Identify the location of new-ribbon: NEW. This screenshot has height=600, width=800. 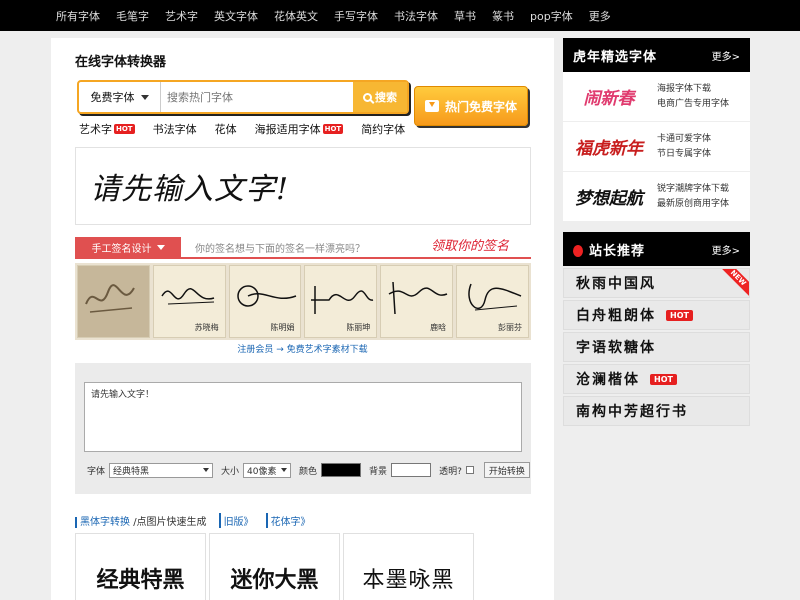
(732, 283).